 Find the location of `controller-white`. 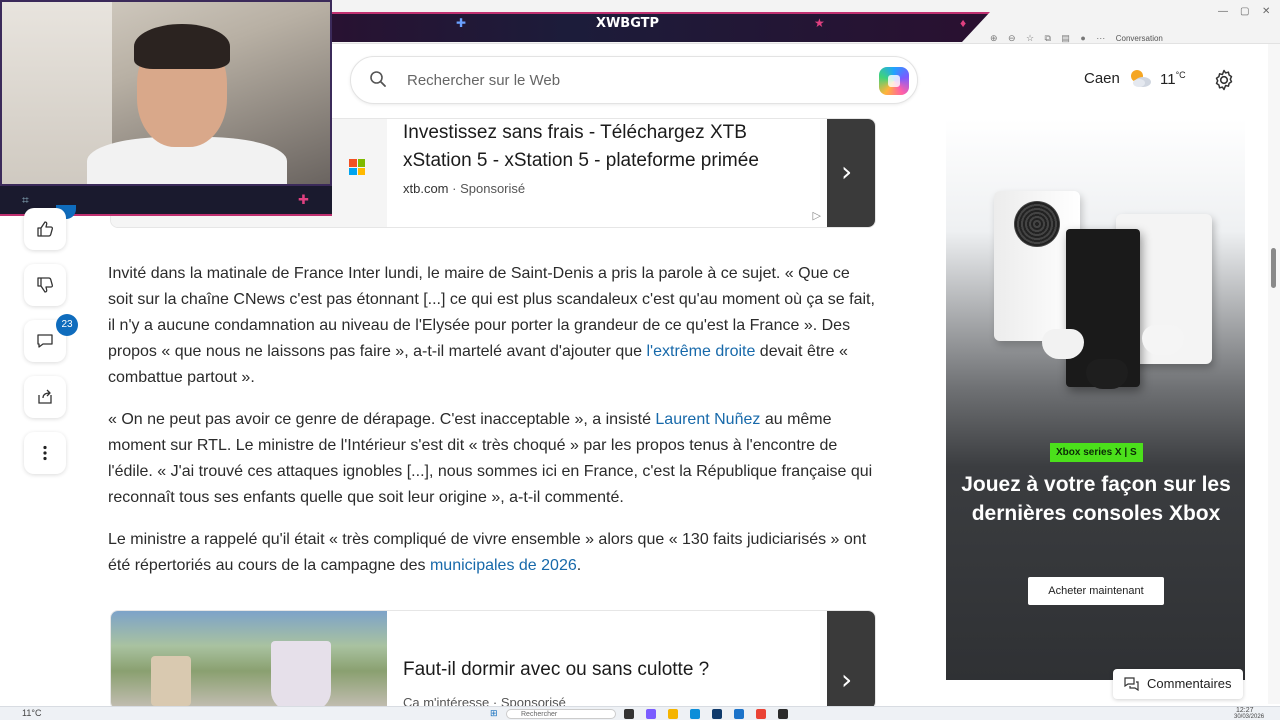

controller-white is located at coordinates (1063, 344).